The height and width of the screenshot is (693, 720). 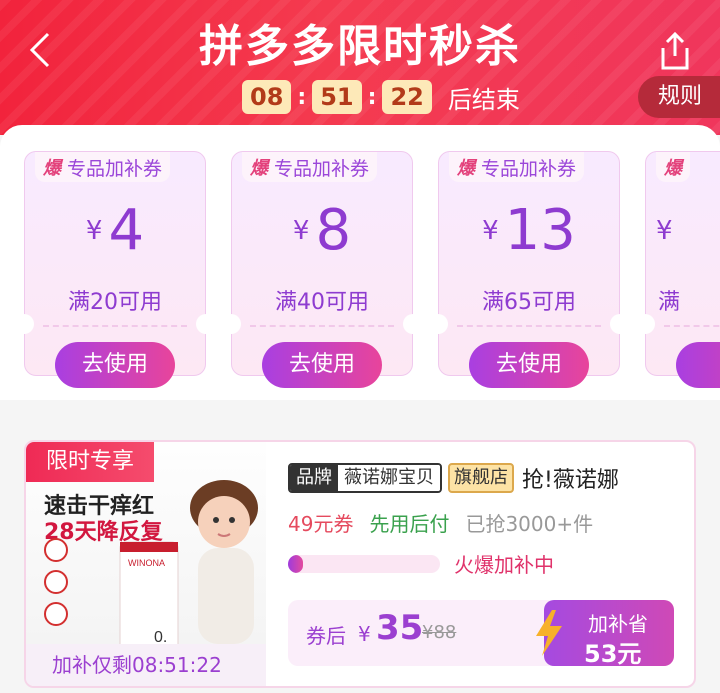 I want to click on svg-text: WINONA, so click(x=146, y=563).